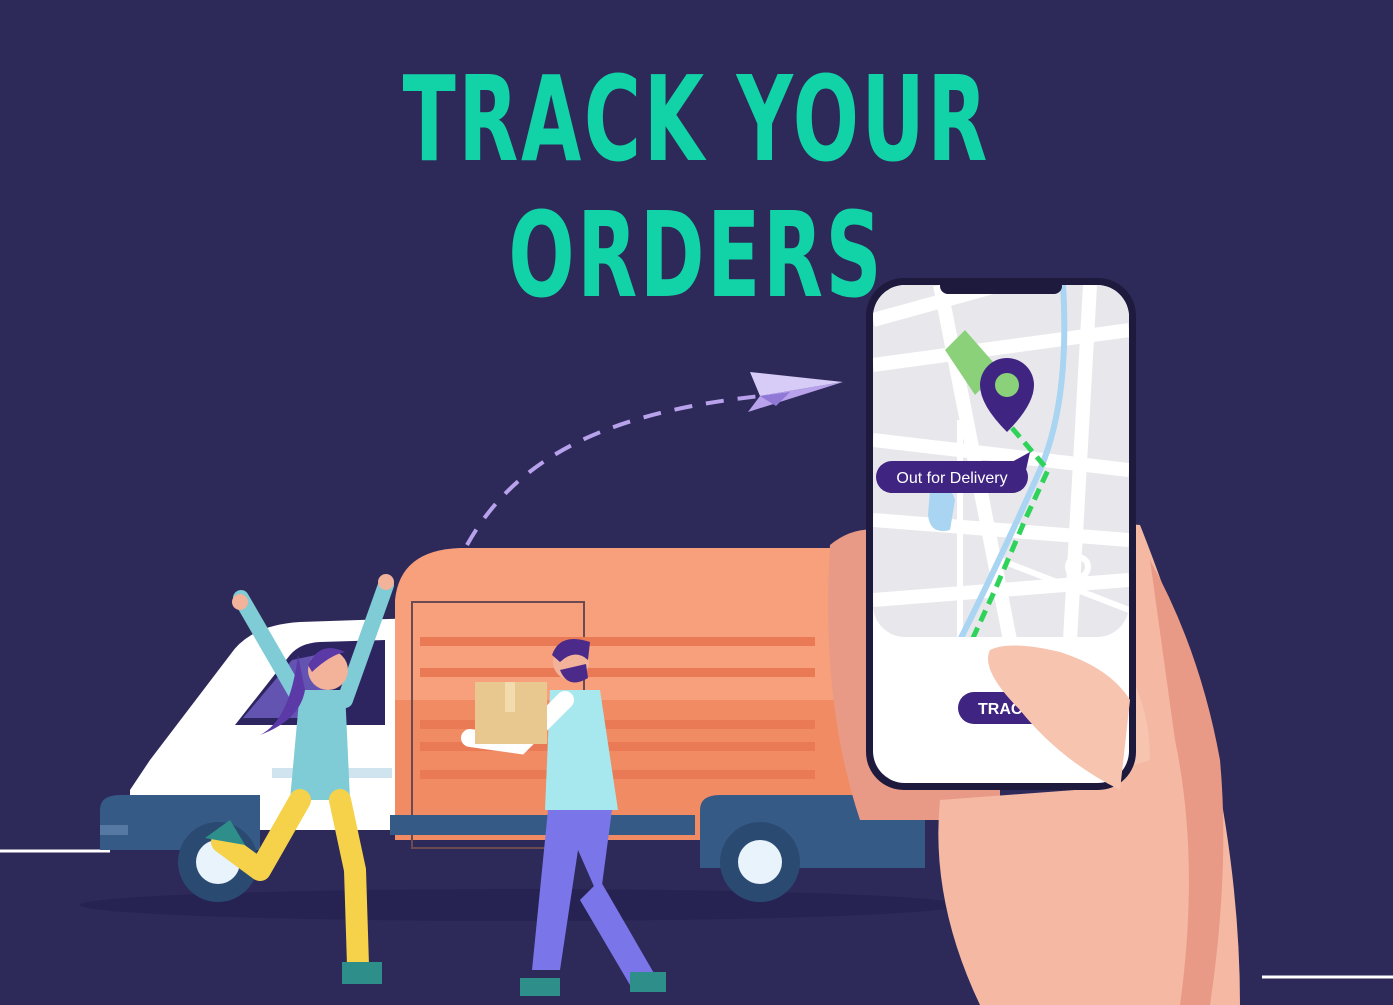 The width and height of the screenshot is (1393, 1005). What do you see at coordinates (1001, 286) in the screenshot?
I see `phone-notch` at bounding box center [1001, 286].